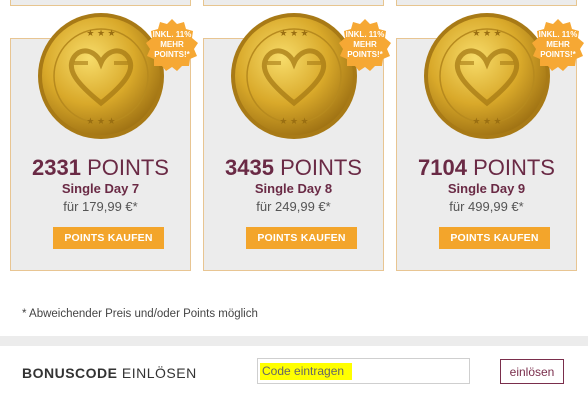 Image resolution: width=588 pixels, height=400 pixels. I want to click on bonus-code-title: BONUSCODE EINLÖSEN, so click(109, 373).